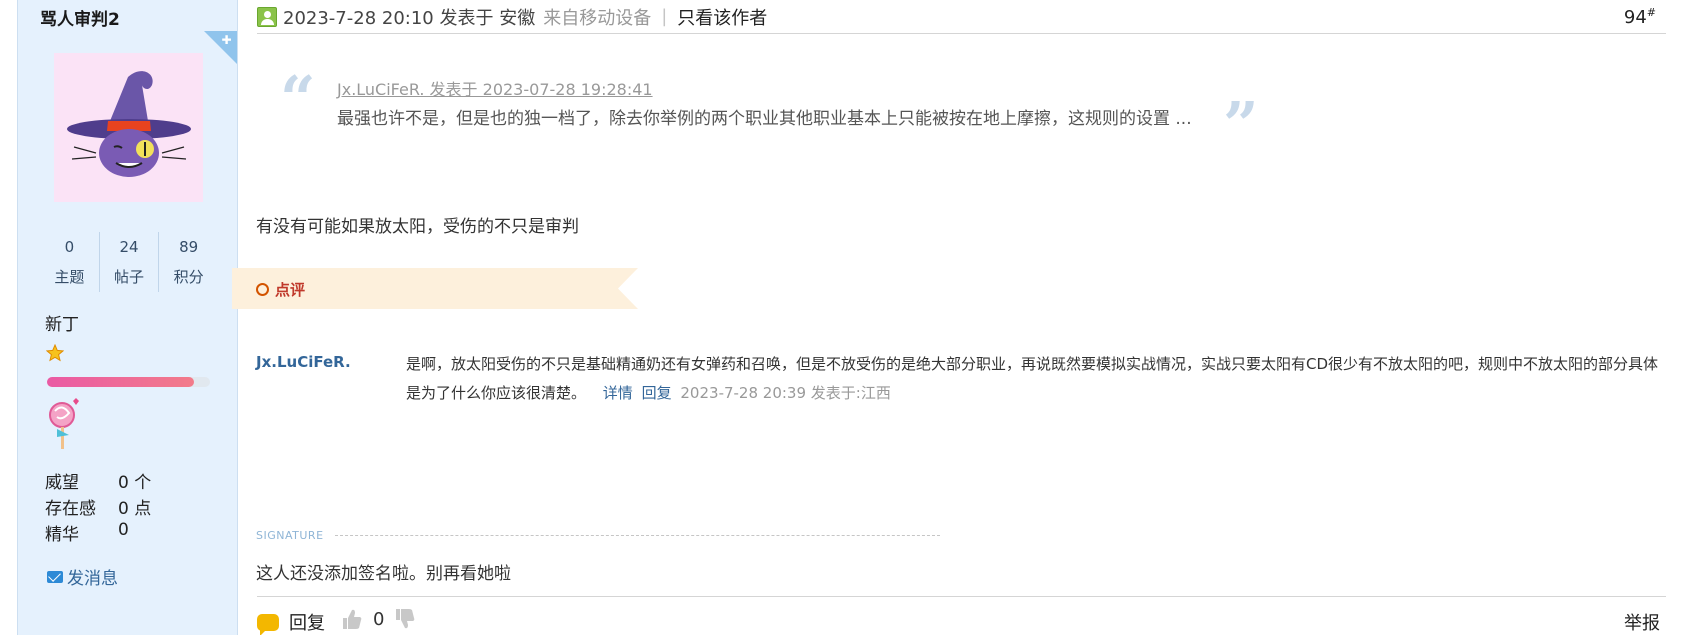 The width and height of the screenshot is (1693, 635). What do you see at coordinates (785, 393) in the screenshot?
I see `comment-time: 2023-7-28 20:39 发表于:江西` at bounding box center [785, 393].